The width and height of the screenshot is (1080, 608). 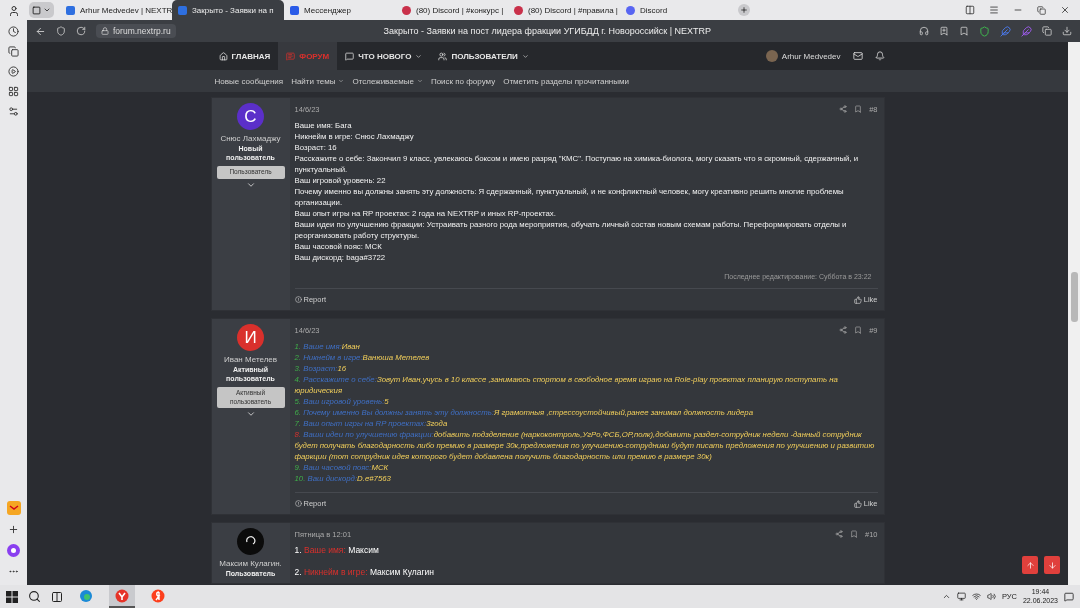 I want to click on arrow-down-icon, so click(x=1052, y=565).